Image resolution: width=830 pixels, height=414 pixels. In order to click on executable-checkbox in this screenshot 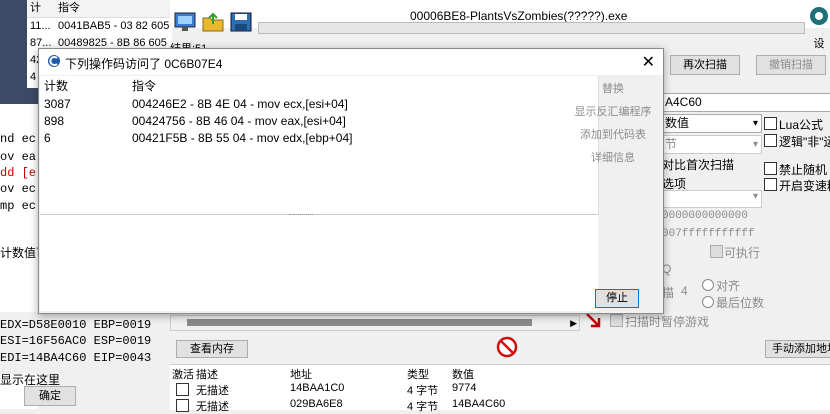, I will do `click(716, 251)`.